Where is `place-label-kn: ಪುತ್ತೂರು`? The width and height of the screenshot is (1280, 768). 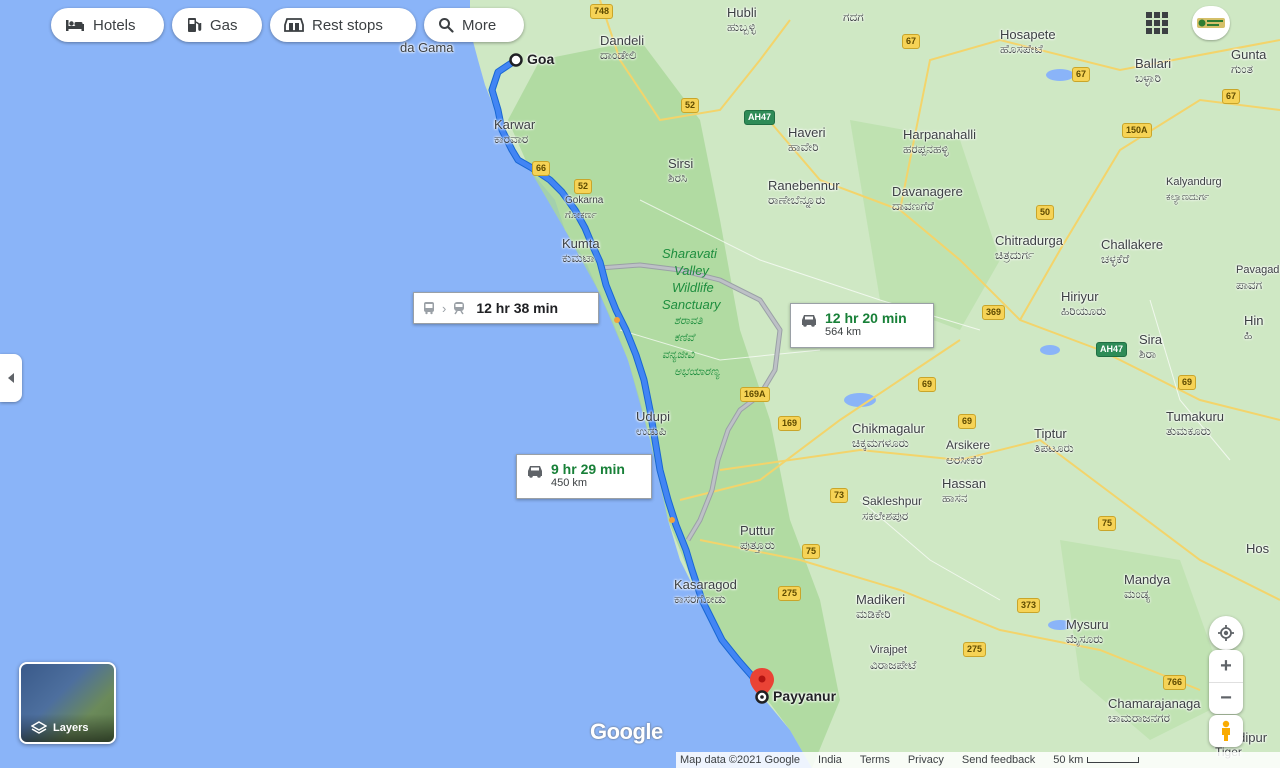 place-label-kn: ಪುತ್ತೂರು is located at coordinates (757, 545).